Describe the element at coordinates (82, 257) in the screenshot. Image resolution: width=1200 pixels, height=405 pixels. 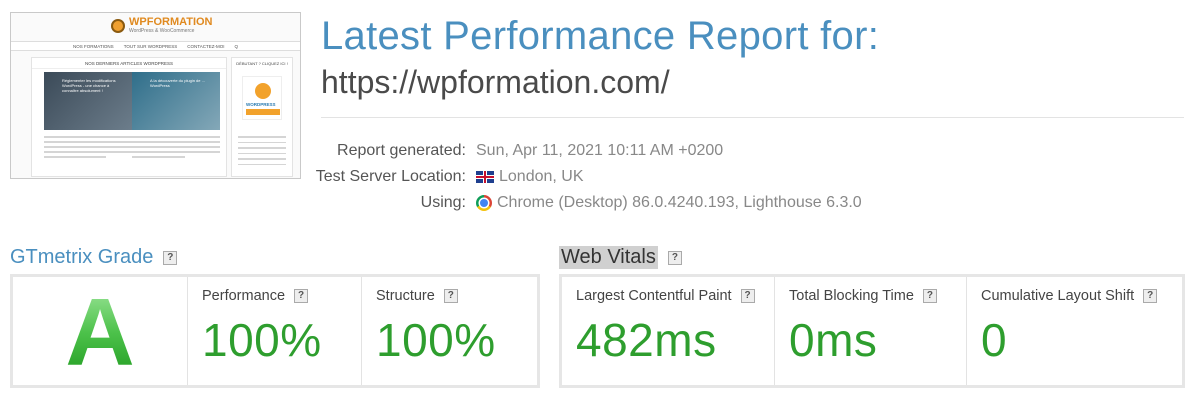
I see `gtmetrix-grade-title: GTmetrix Grade` at that location.